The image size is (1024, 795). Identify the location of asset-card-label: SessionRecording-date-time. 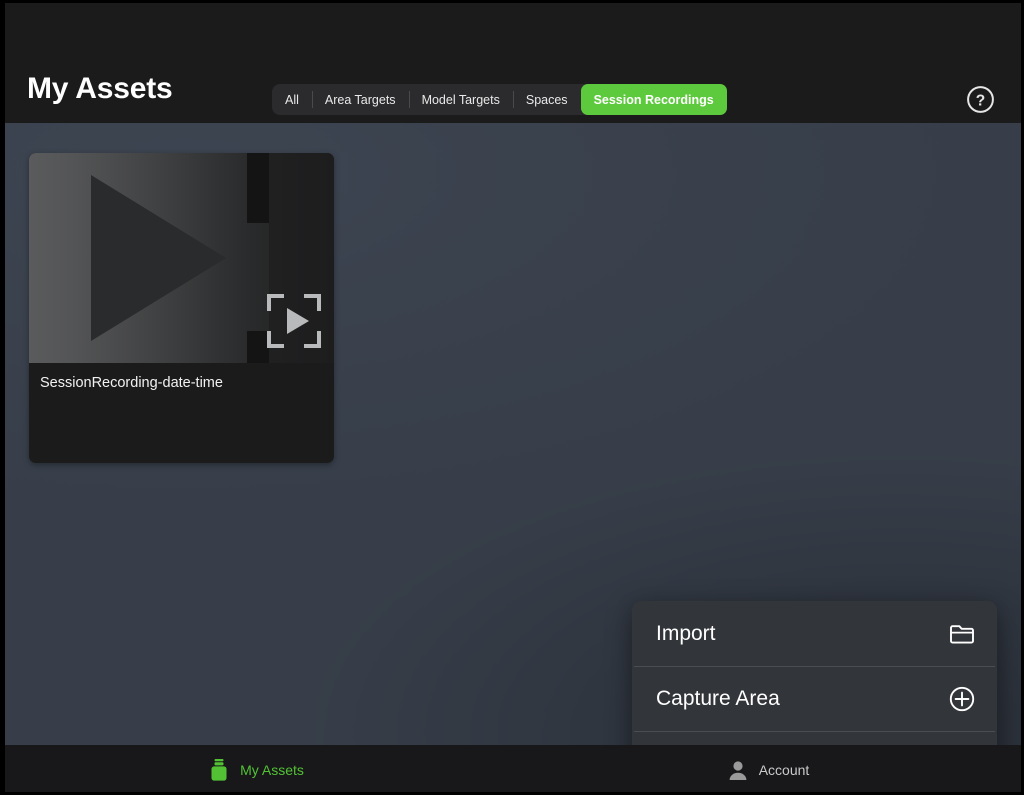
(131, 383).